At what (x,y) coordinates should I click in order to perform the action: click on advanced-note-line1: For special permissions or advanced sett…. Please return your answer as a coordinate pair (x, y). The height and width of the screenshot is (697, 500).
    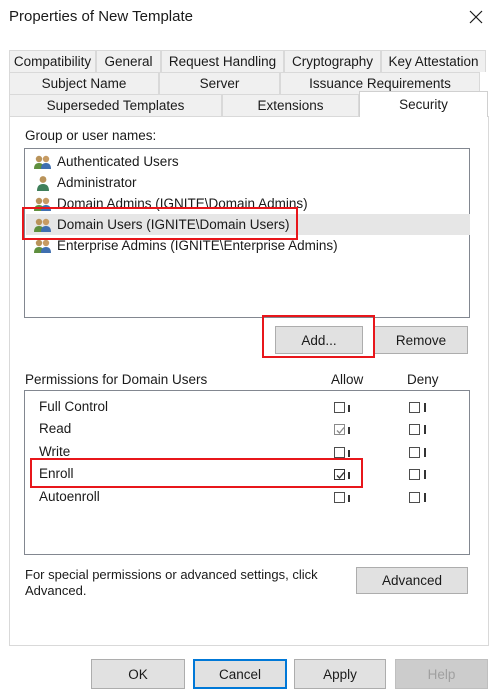
    Looking at the image, I should click on (171, 574).